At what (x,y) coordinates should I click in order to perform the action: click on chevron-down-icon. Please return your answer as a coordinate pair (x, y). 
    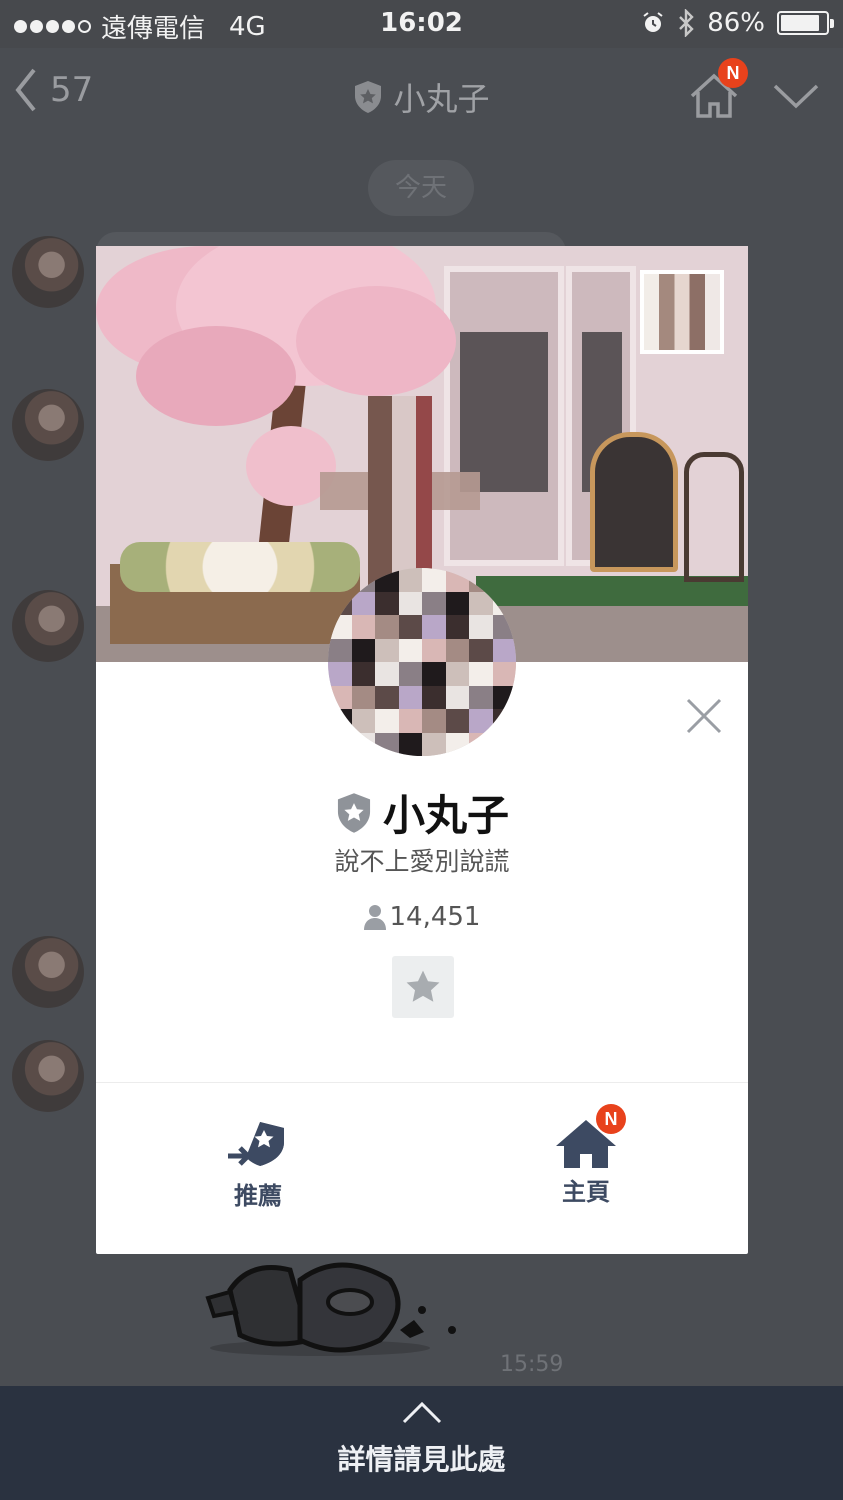
    Looking at the image, I should click on (796, 96).